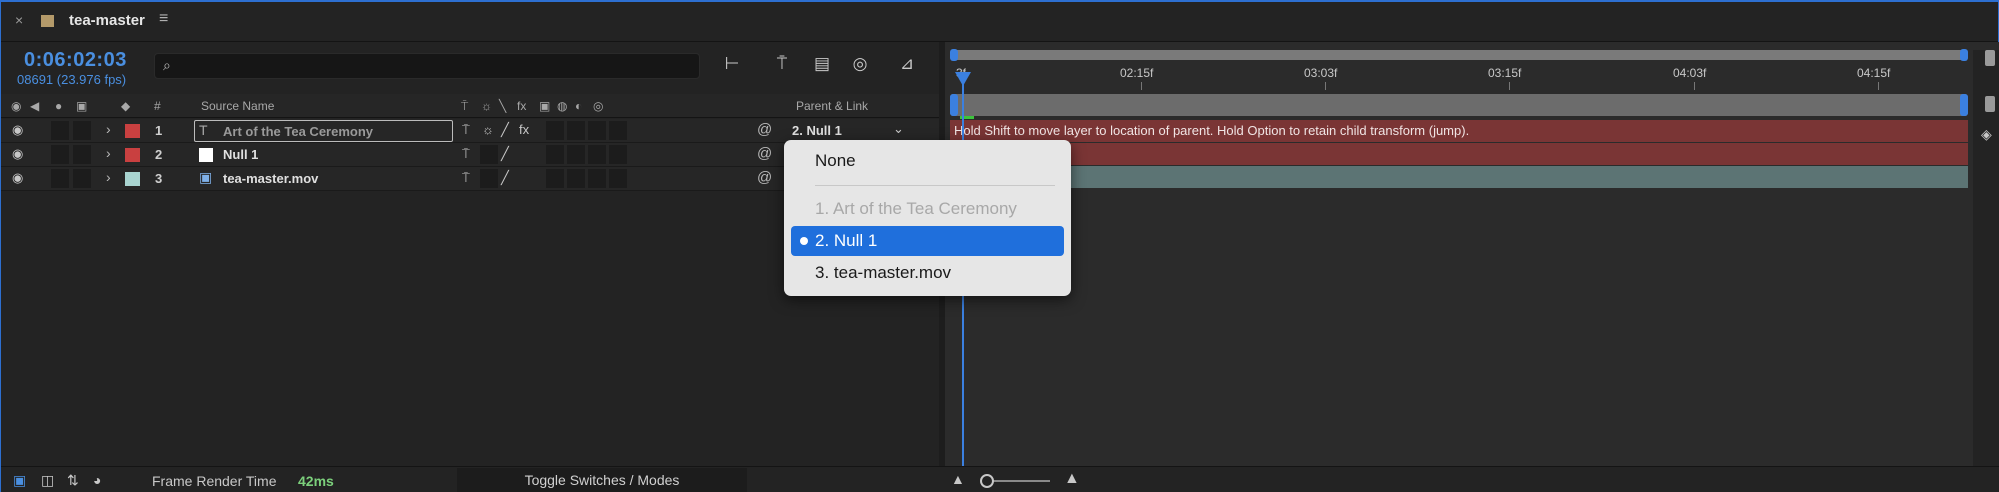  I want to click on menu-item-none: None, so click(927, 161).